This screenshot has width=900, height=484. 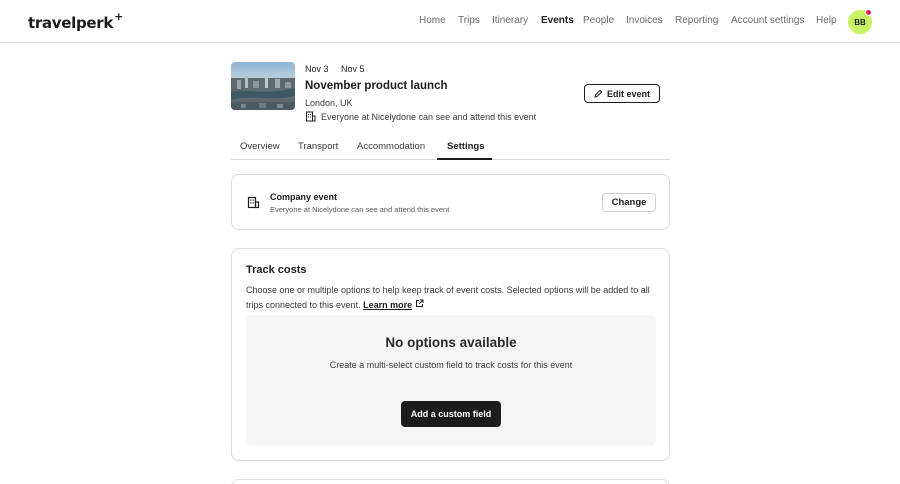 What do you see at coordinates (510, 20) in the screenshot?
I see `nav-itinerary: Itinerary` at bounding box center [510, 20].